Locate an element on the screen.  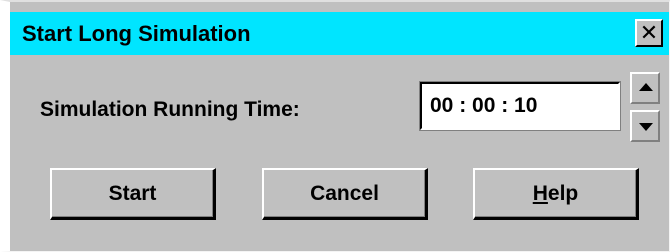
close-icon: ✕ is located at coordinates (649, 32).